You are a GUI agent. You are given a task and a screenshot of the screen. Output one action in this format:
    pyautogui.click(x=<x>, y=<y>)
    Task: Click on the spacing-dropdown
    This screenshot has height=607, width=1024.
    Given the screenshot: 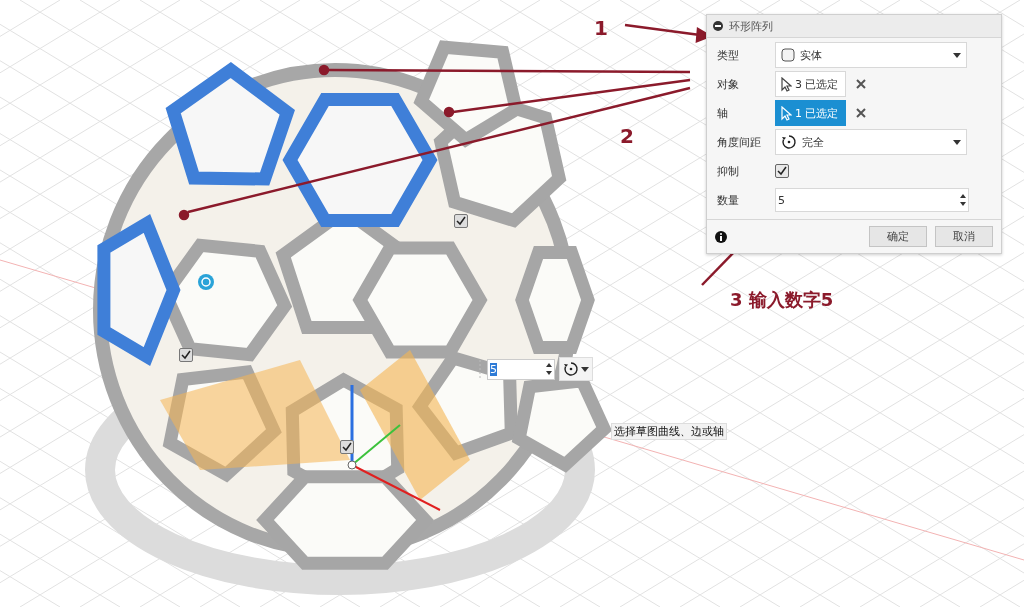 What is the action you would take?
    pyautogui.click(x=576, y=369)
    